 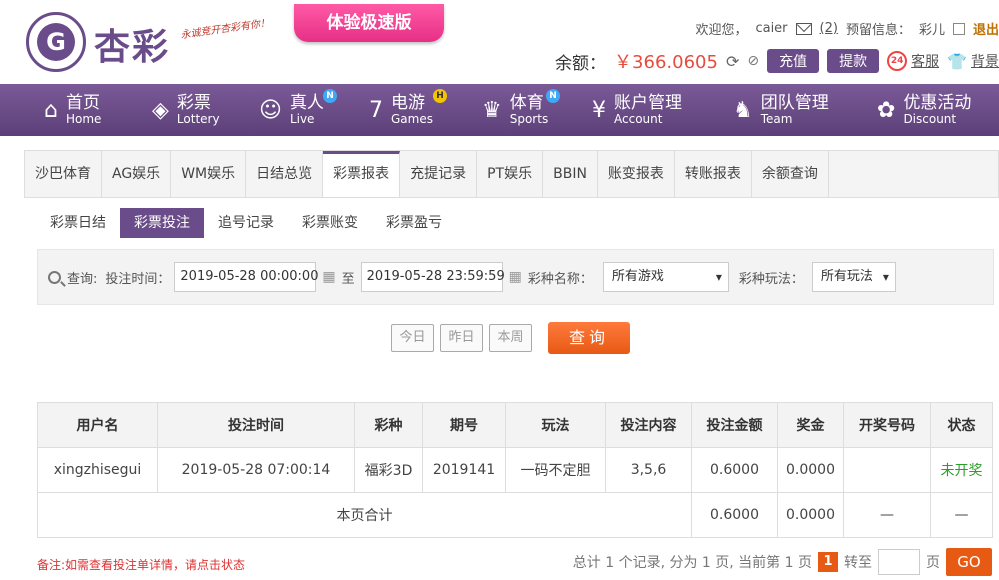 What do you see at coordinates (897, 61) in the screenshot?
I see `headset-icon: 24` at bounding box center [897, 61].